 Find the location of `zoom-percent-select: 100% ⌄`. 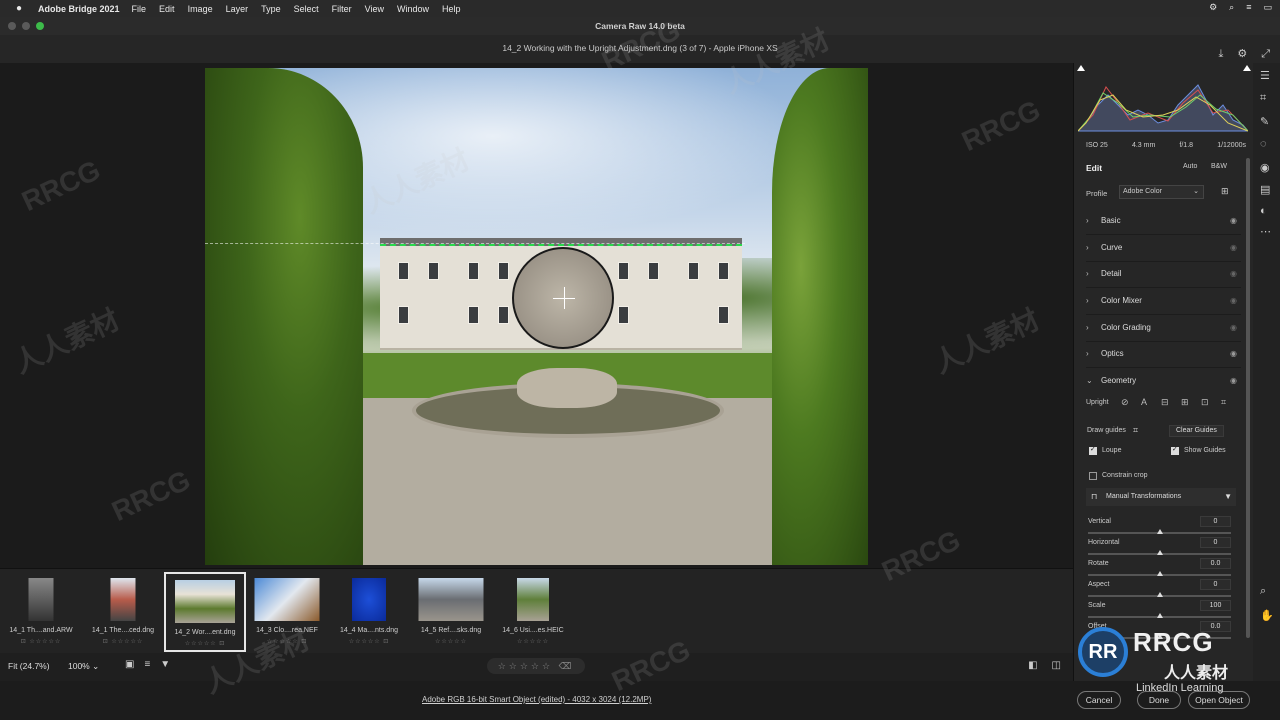

zoom-percent-select: 100% ⌄ is located at coordinates (83, 666).